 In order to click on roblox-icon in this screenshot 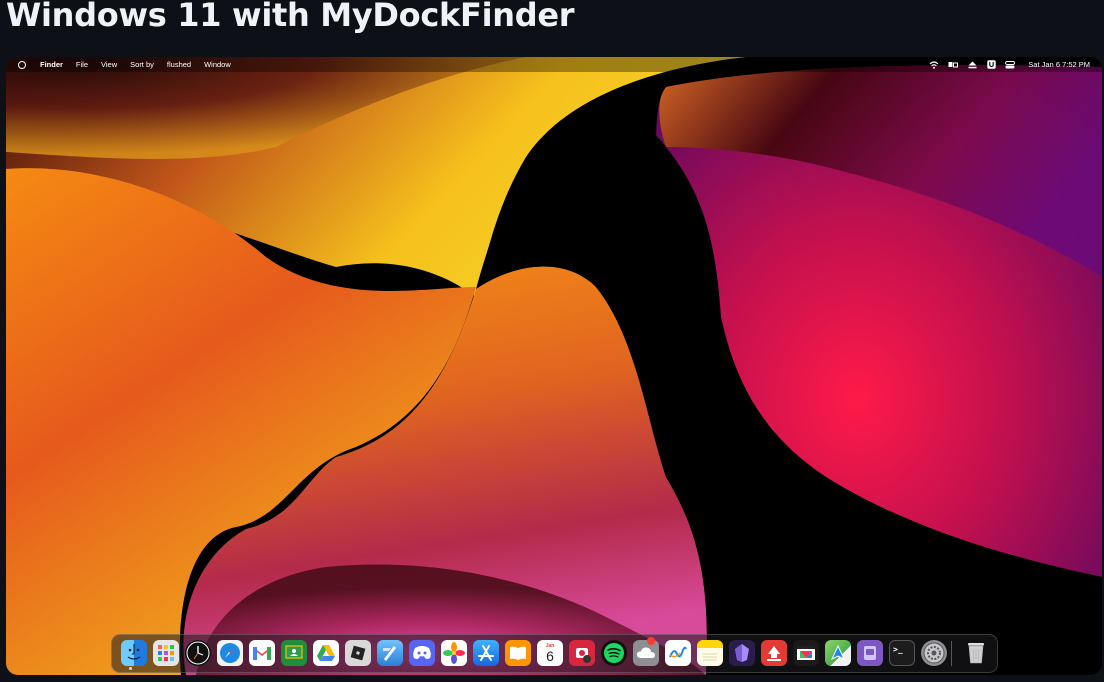, I will do `click(358, 653)`.